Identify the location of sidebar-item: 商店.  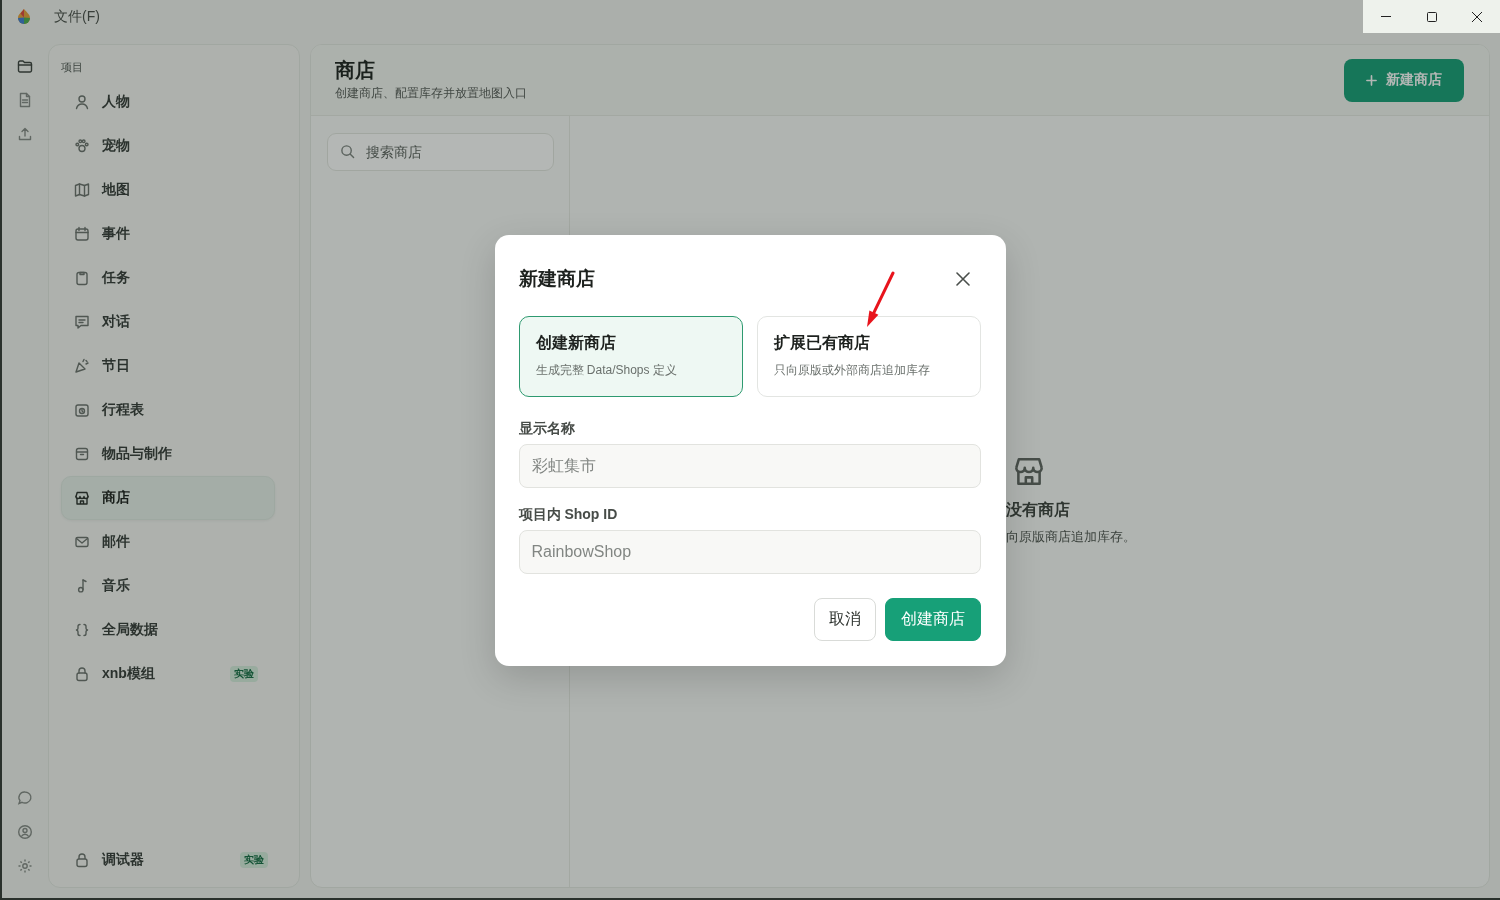
(168, 498).